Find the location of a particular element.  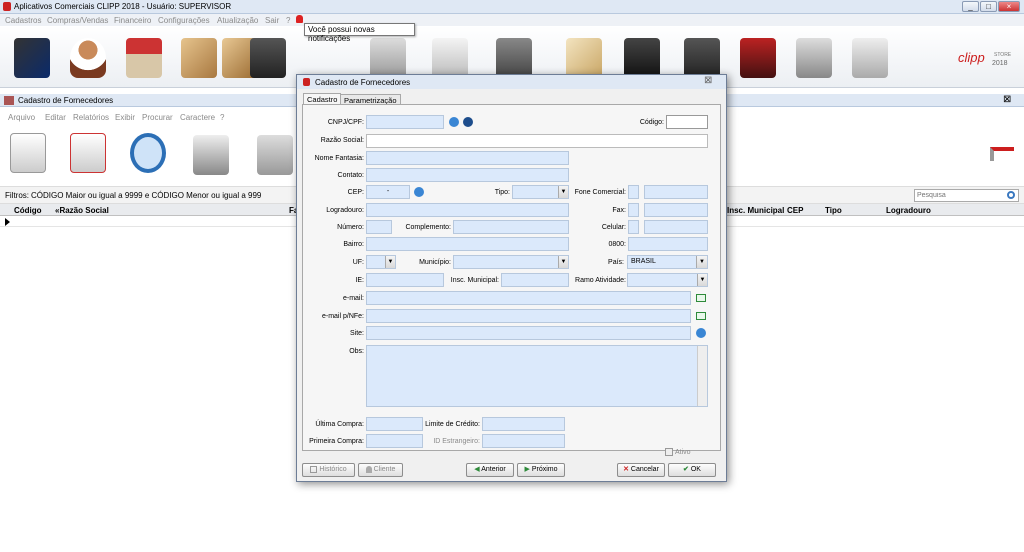

primeira-compra-field is located at coordinates (394, 441).